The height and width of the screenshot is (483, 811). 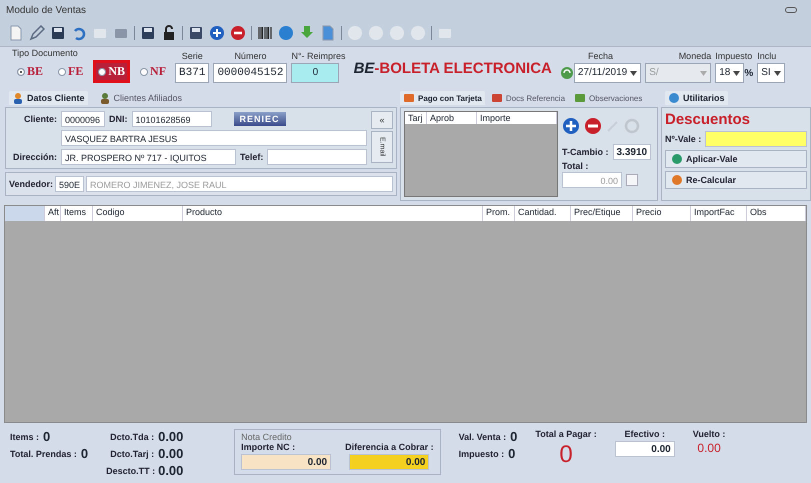 I want to click on seller-code-field: 590E, so click(x=69, y=184).